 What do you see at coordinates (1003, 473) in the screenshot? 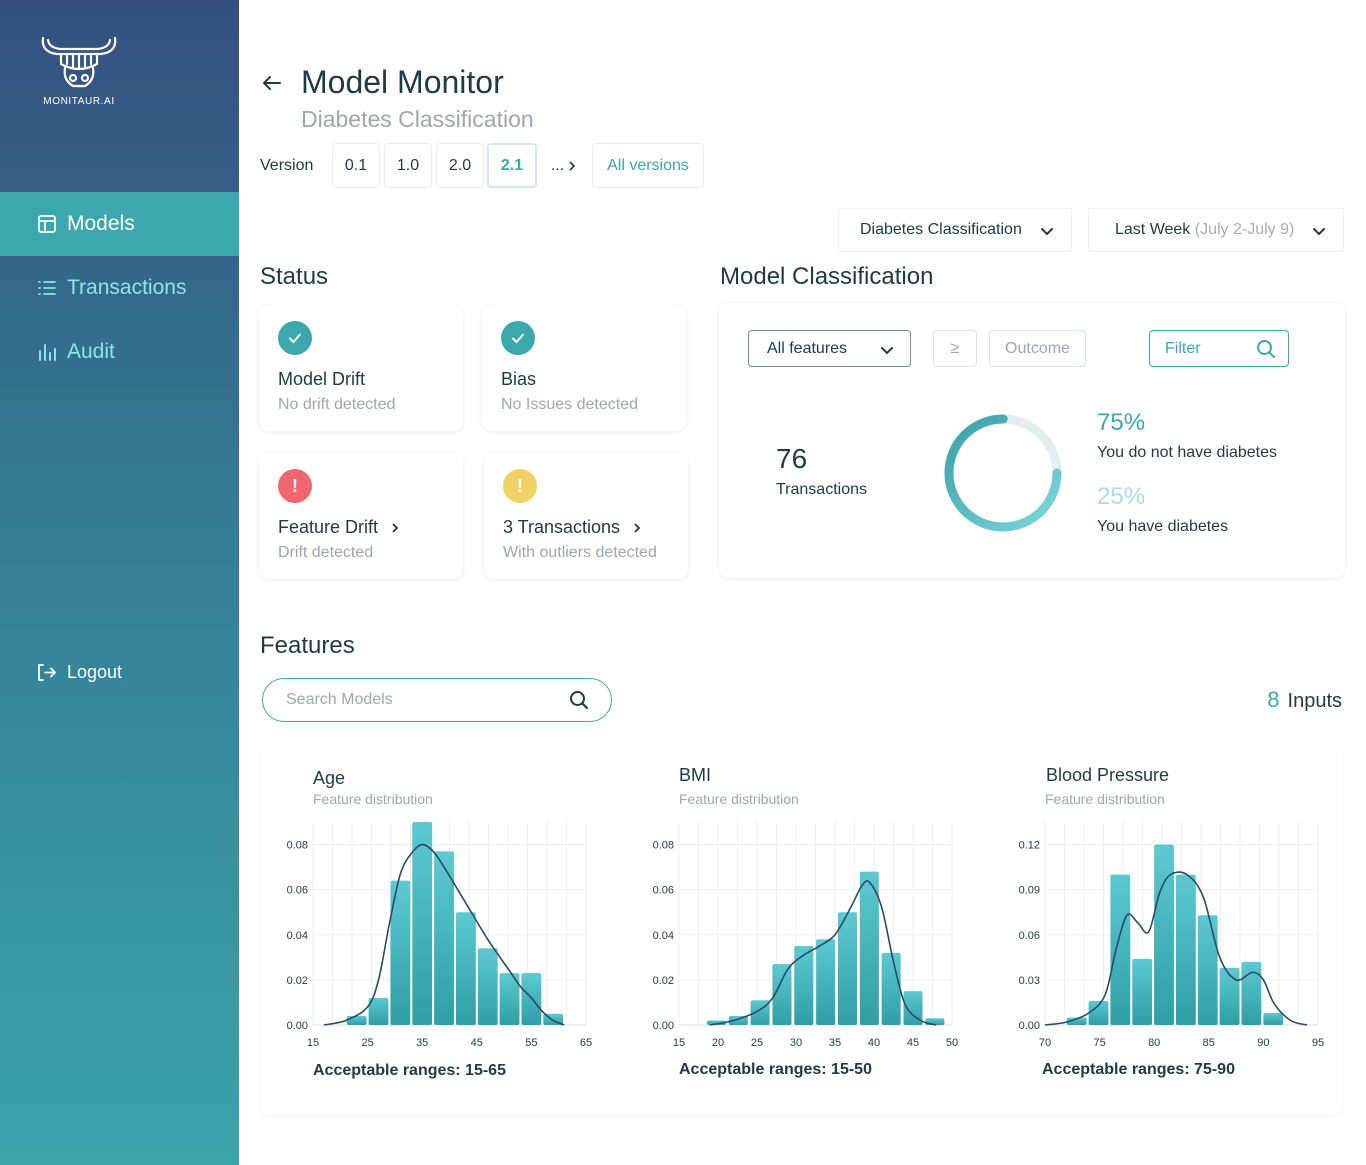
I see `classification-donut` at bounding box center [1003, 473].